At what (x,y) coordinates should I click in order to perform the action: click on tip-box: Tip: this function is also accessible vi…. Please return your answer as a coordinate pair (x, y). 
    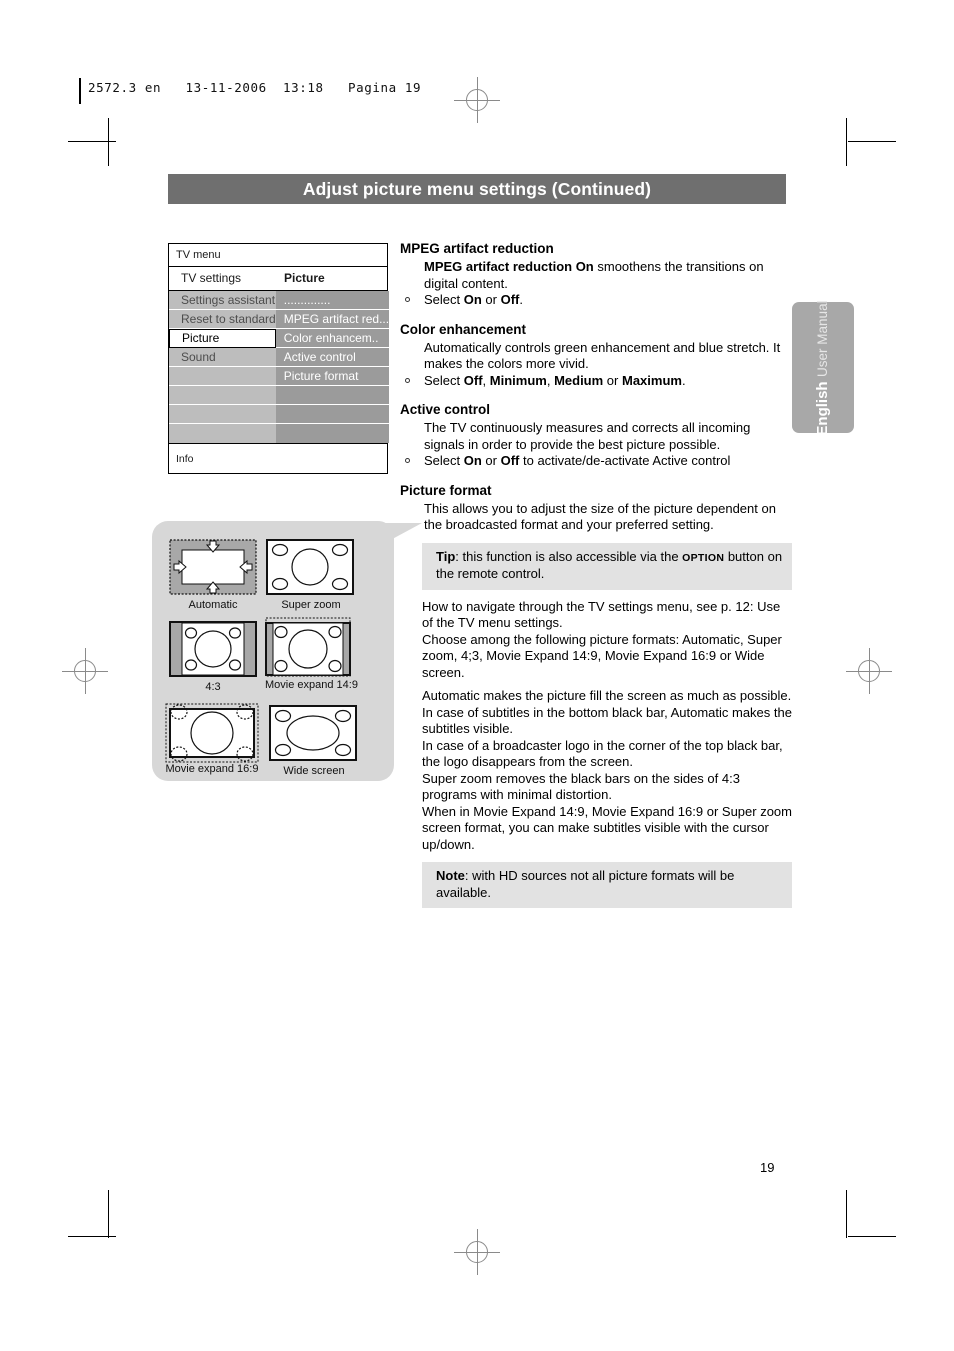
    Looking at the image, I should click on (607, 566).